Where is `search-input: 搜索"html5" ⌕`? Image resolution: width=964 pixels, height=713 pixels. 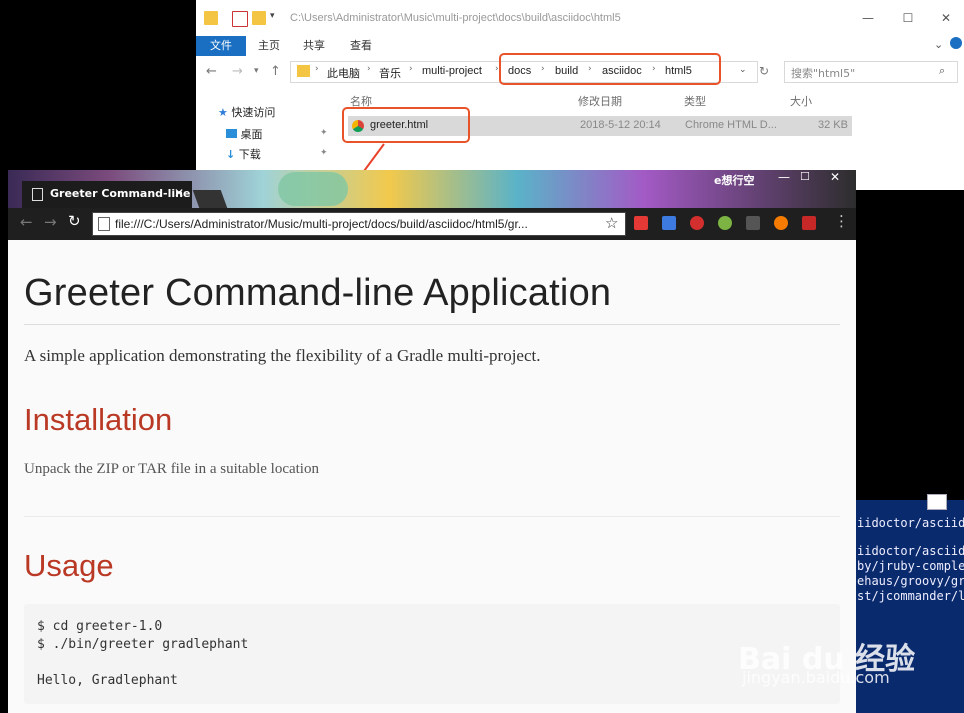 search-input: 搜索"html5" ⌕ is located at coordinates (871, 72).